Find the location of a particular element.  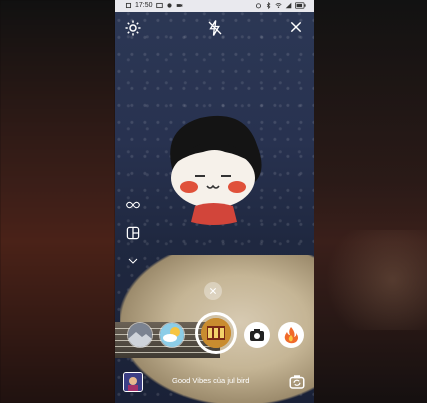

status-time: 17:50 is located at coordinates (144, 5).